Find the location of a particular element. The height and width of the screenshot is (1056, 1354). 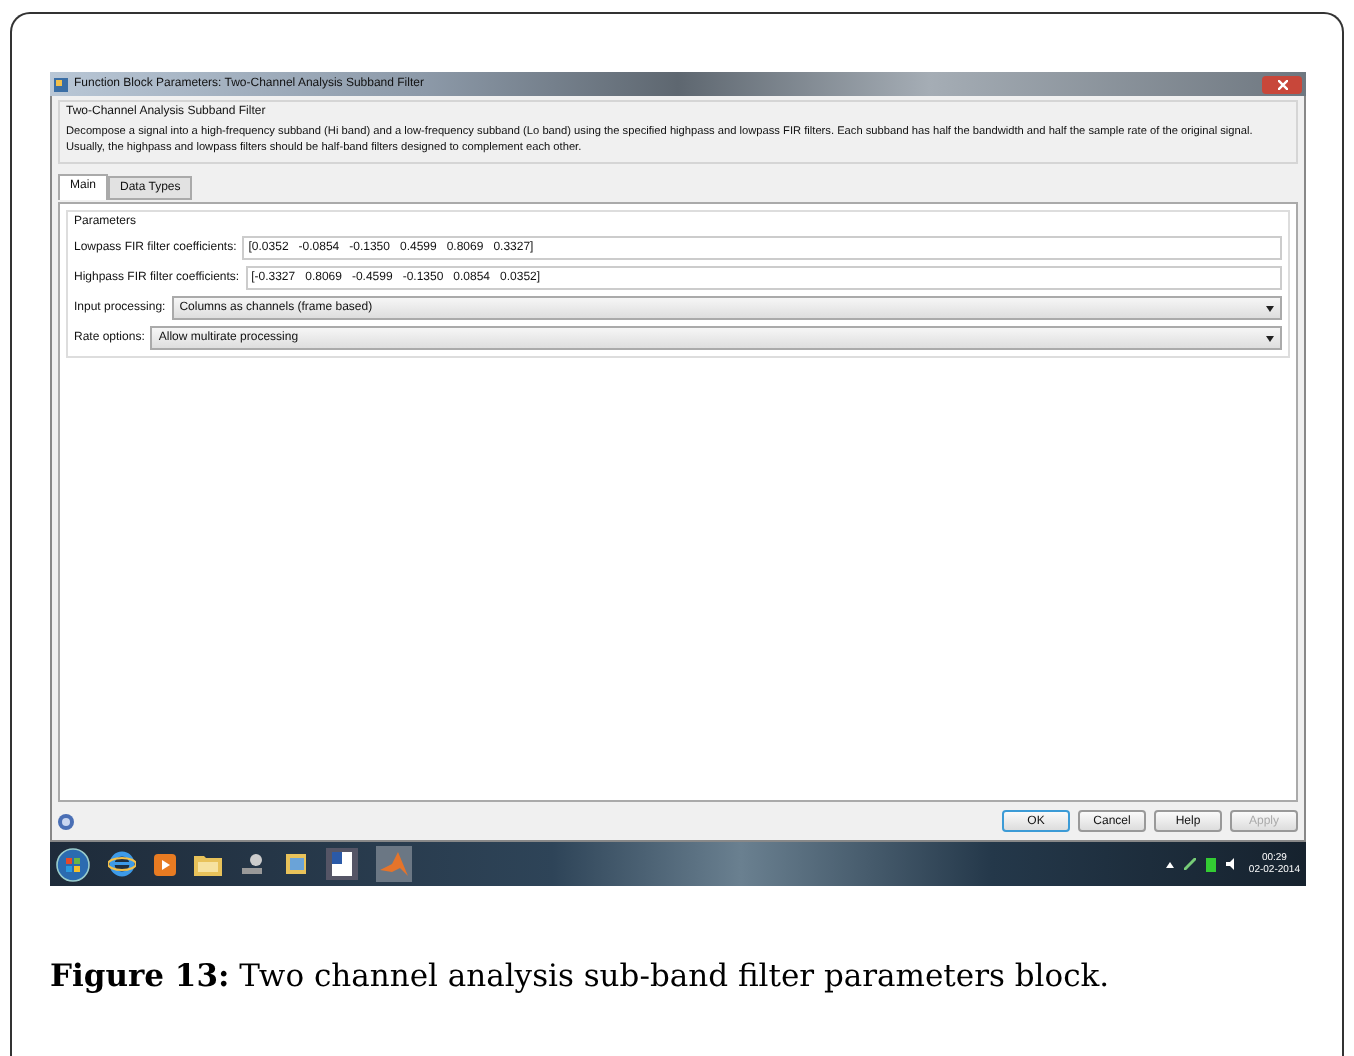

battery-icon is located at coordinates (1211, 864).